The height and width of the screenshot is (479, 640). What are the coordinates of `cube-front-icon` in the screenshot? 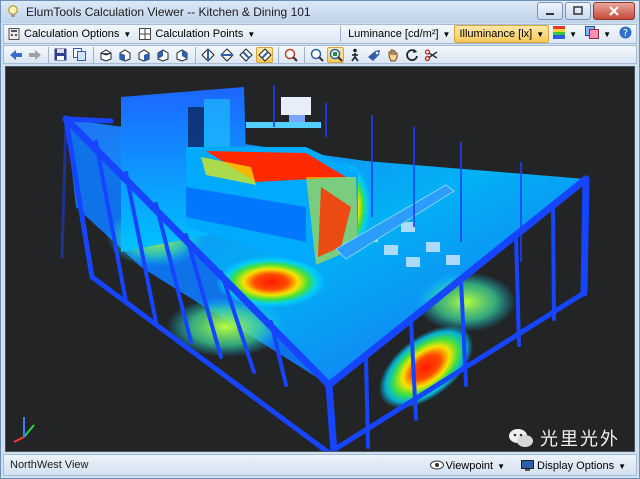 It's located at (124, 55).